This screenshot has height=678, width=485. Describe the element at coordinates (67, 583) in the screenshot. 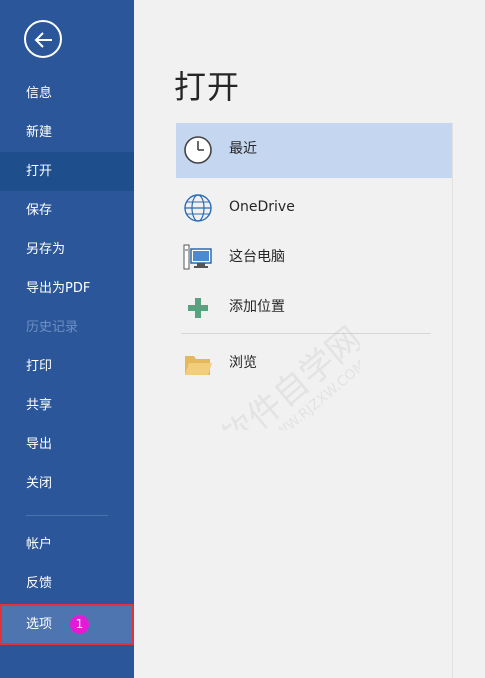

I see `nav-feedback: 反馈` at that location.